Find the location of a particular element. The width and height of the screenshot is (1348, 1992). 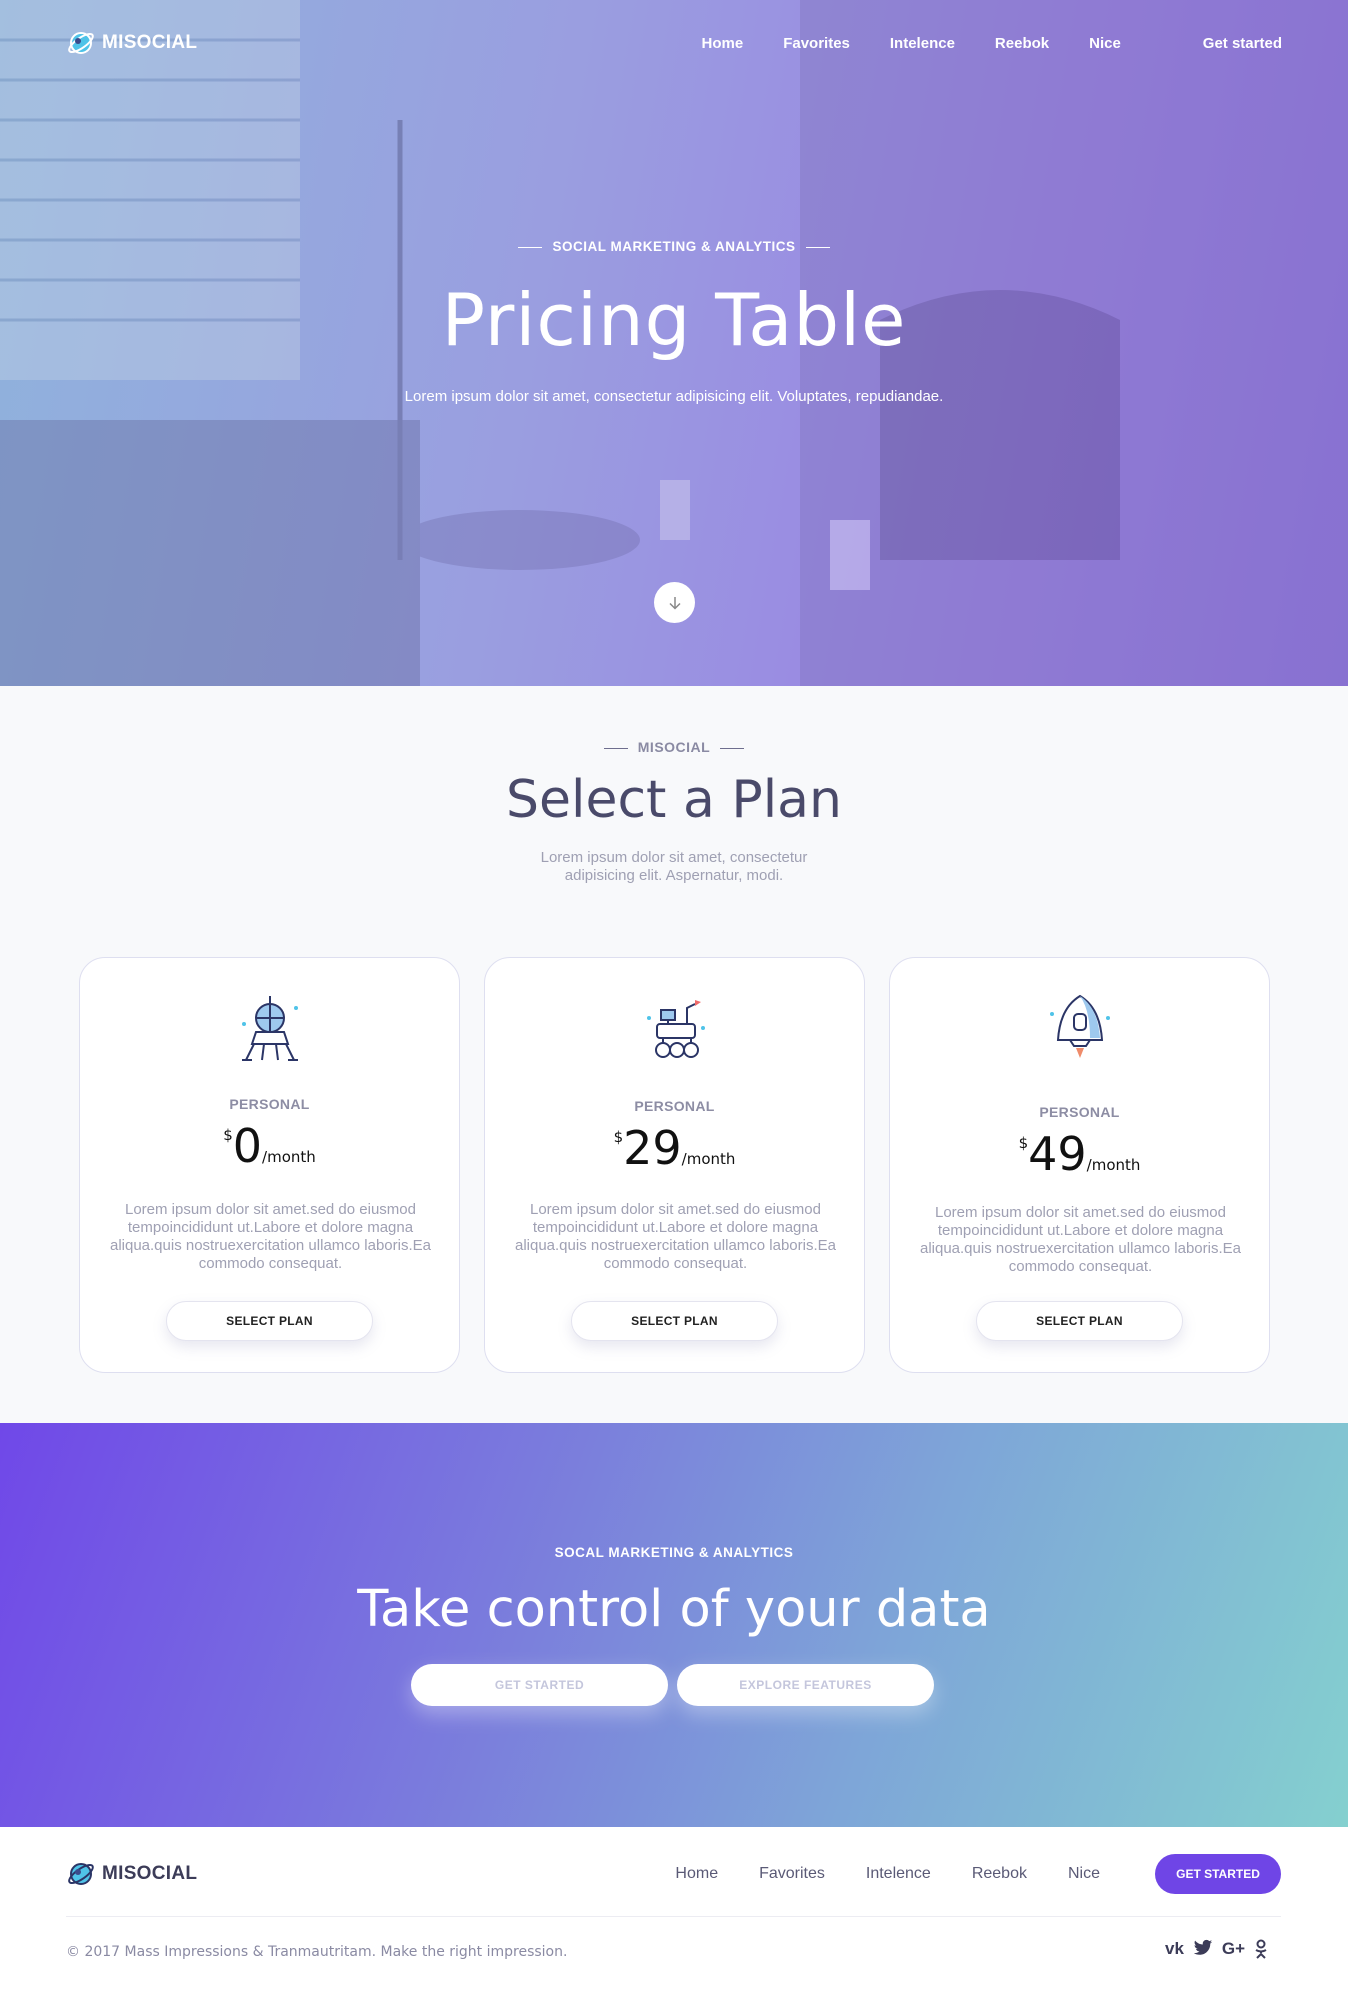

price-amount: 49 is located at coordinates (1057, 1154).